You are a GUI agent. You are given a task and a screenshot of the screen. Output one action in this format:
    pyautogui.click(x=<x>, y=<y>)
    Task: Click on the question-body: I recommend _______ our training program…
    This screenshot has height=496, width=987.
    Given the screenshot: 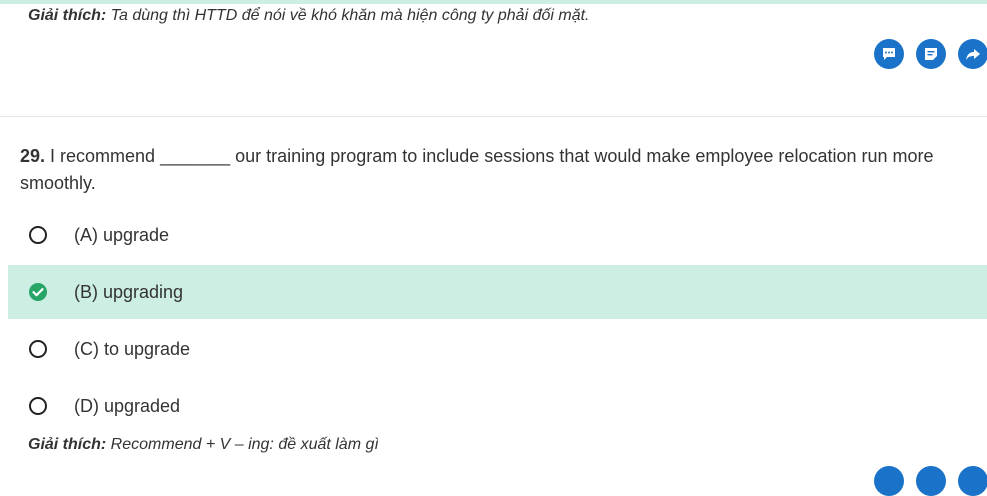 What is the action you would take?
    pyautogui.click(x=477, y=169)
    